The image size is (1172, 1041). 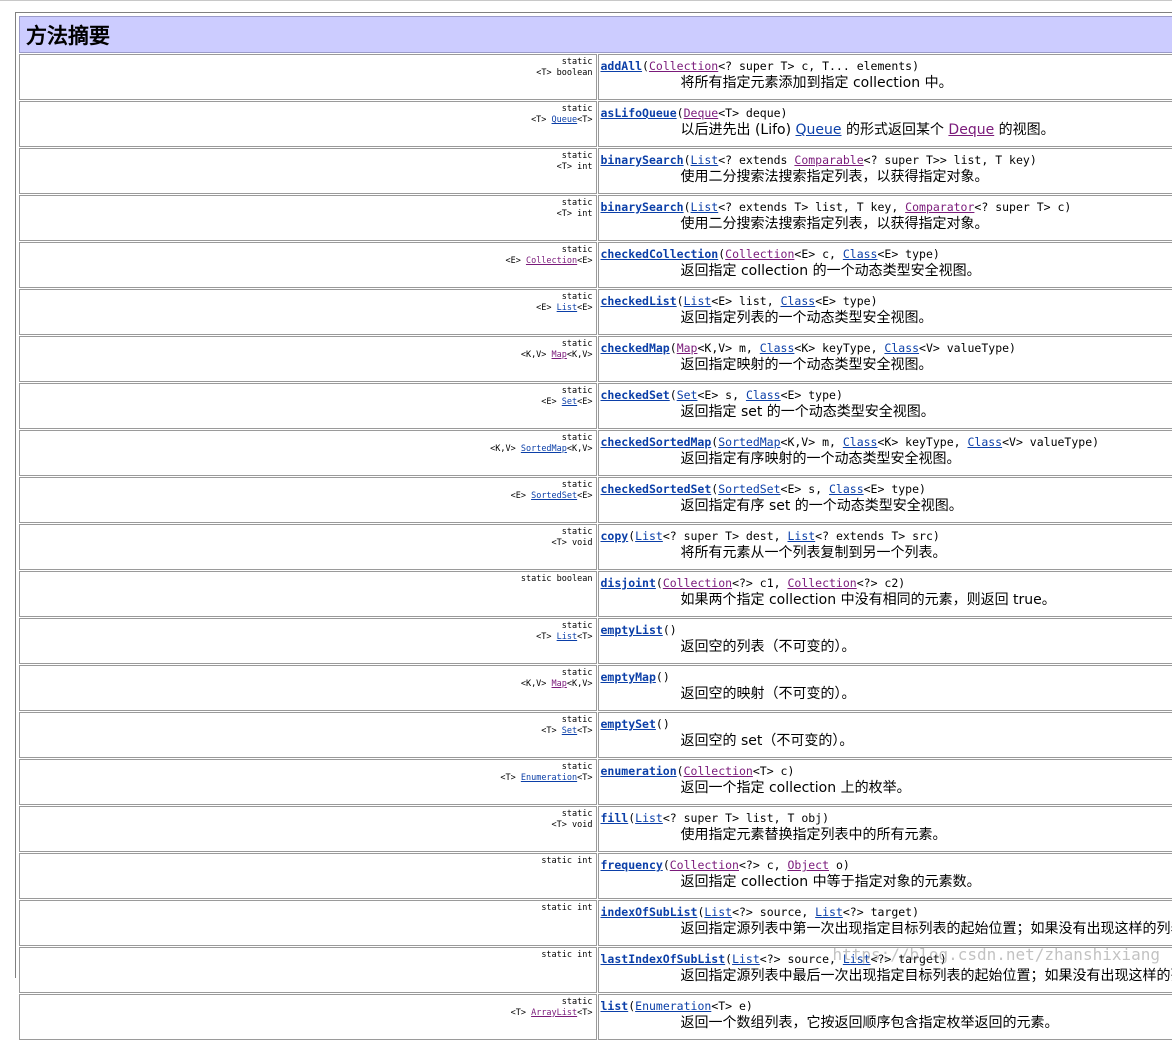 I want to click on method-link-enumeration: enumeration, so click(x=639, y=771).